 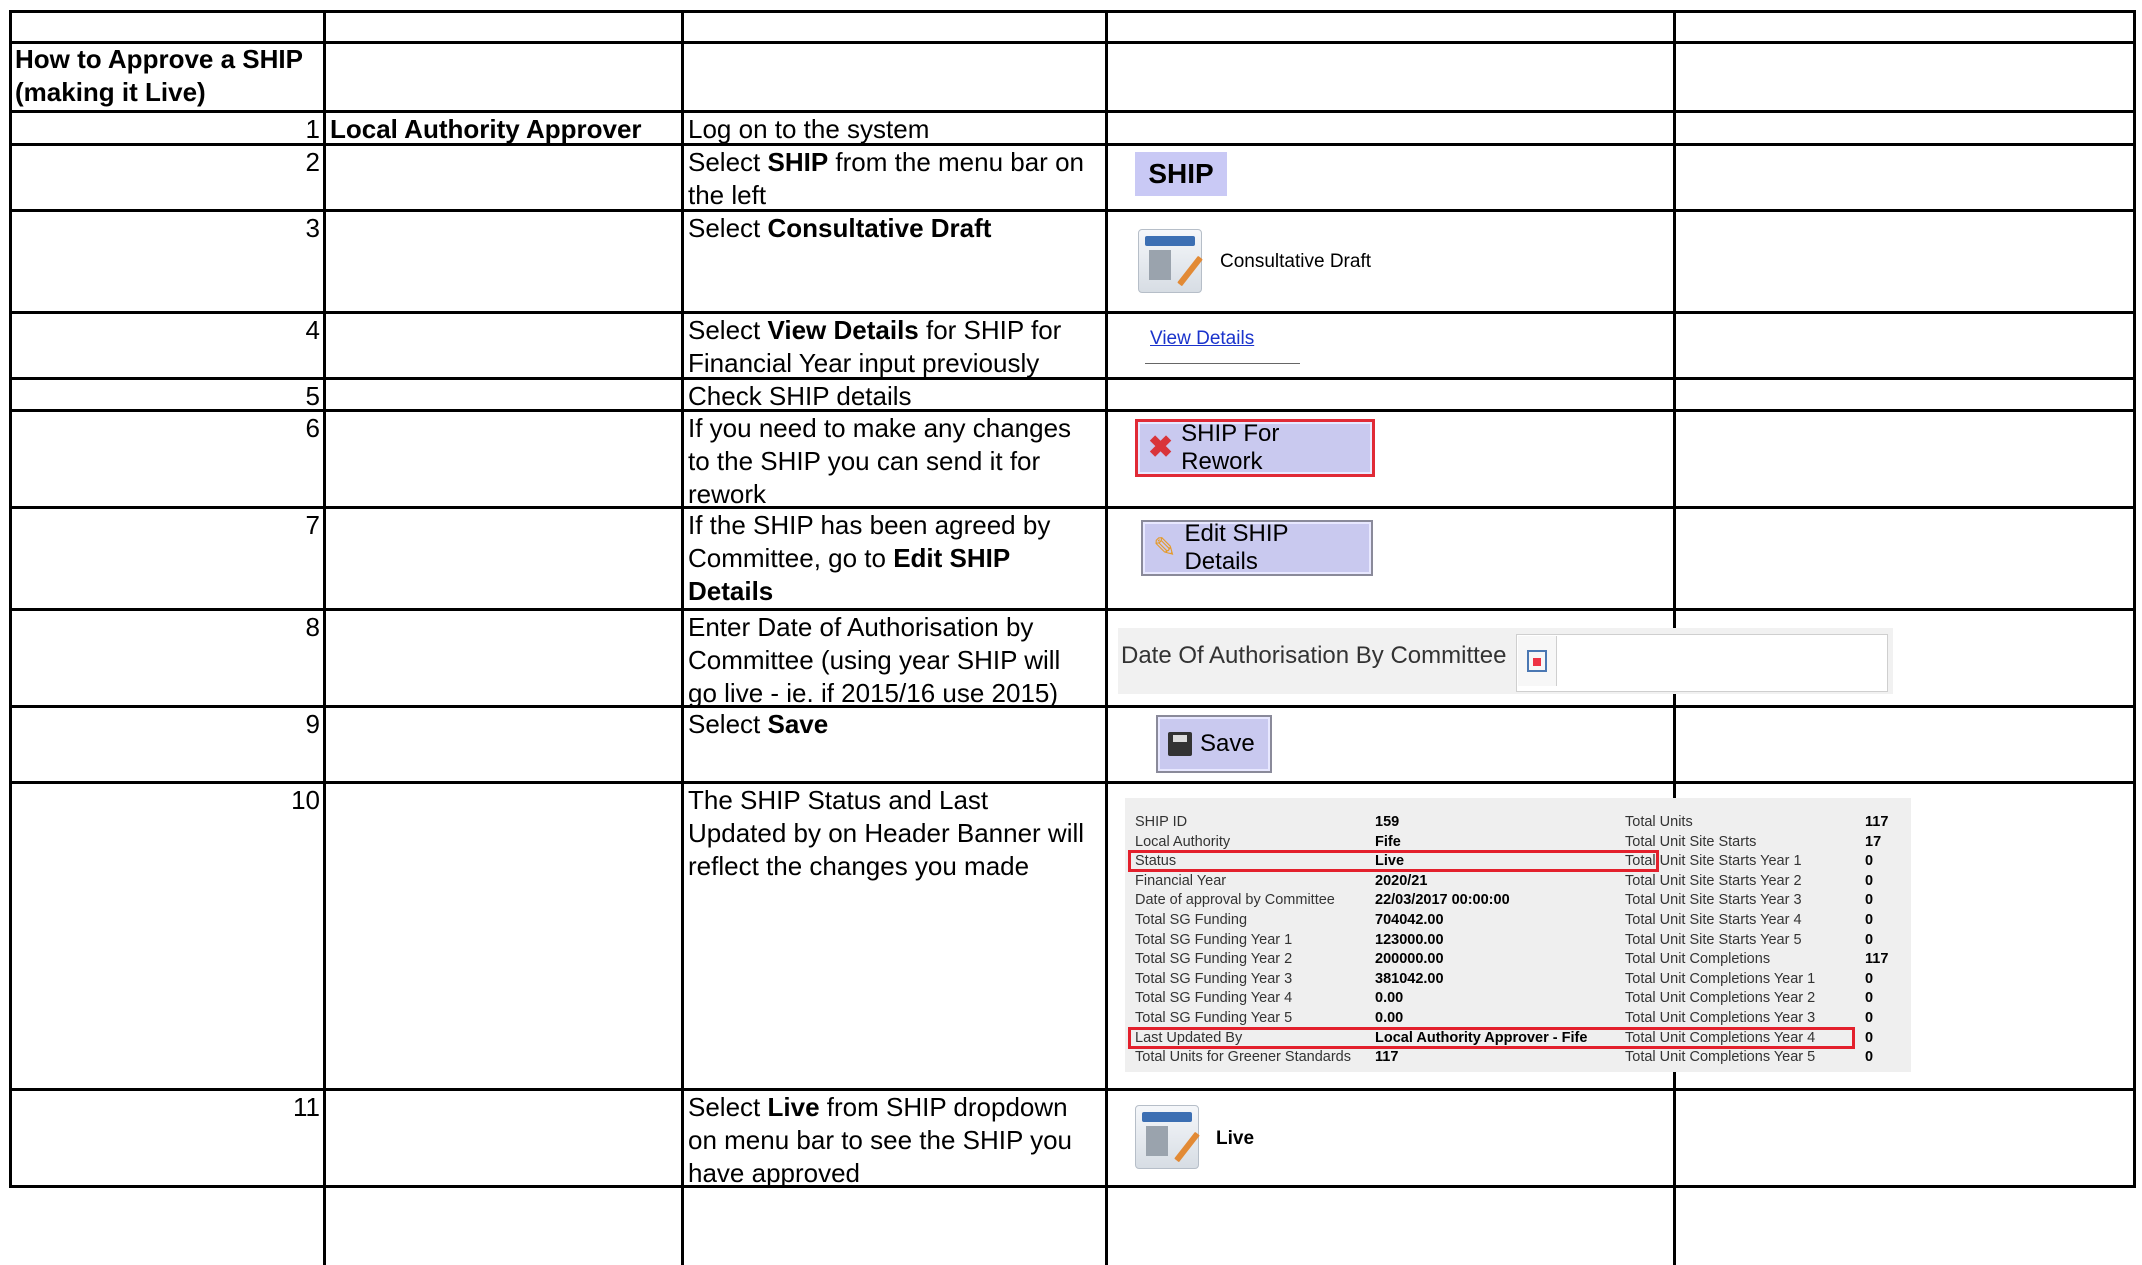 I want to click on instruction-line: Committee (using year SHIP will, so click(x=874, y=660).